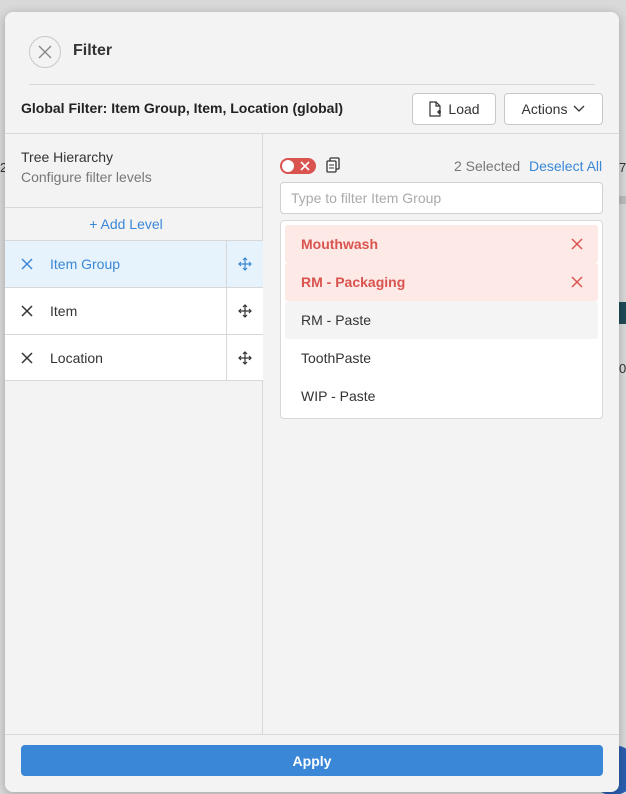 This screenshot has height=794, width=626. Describe the element at coordinates (441, 358) in the screenshot. I see `option-item: ToothPaste` at that location.